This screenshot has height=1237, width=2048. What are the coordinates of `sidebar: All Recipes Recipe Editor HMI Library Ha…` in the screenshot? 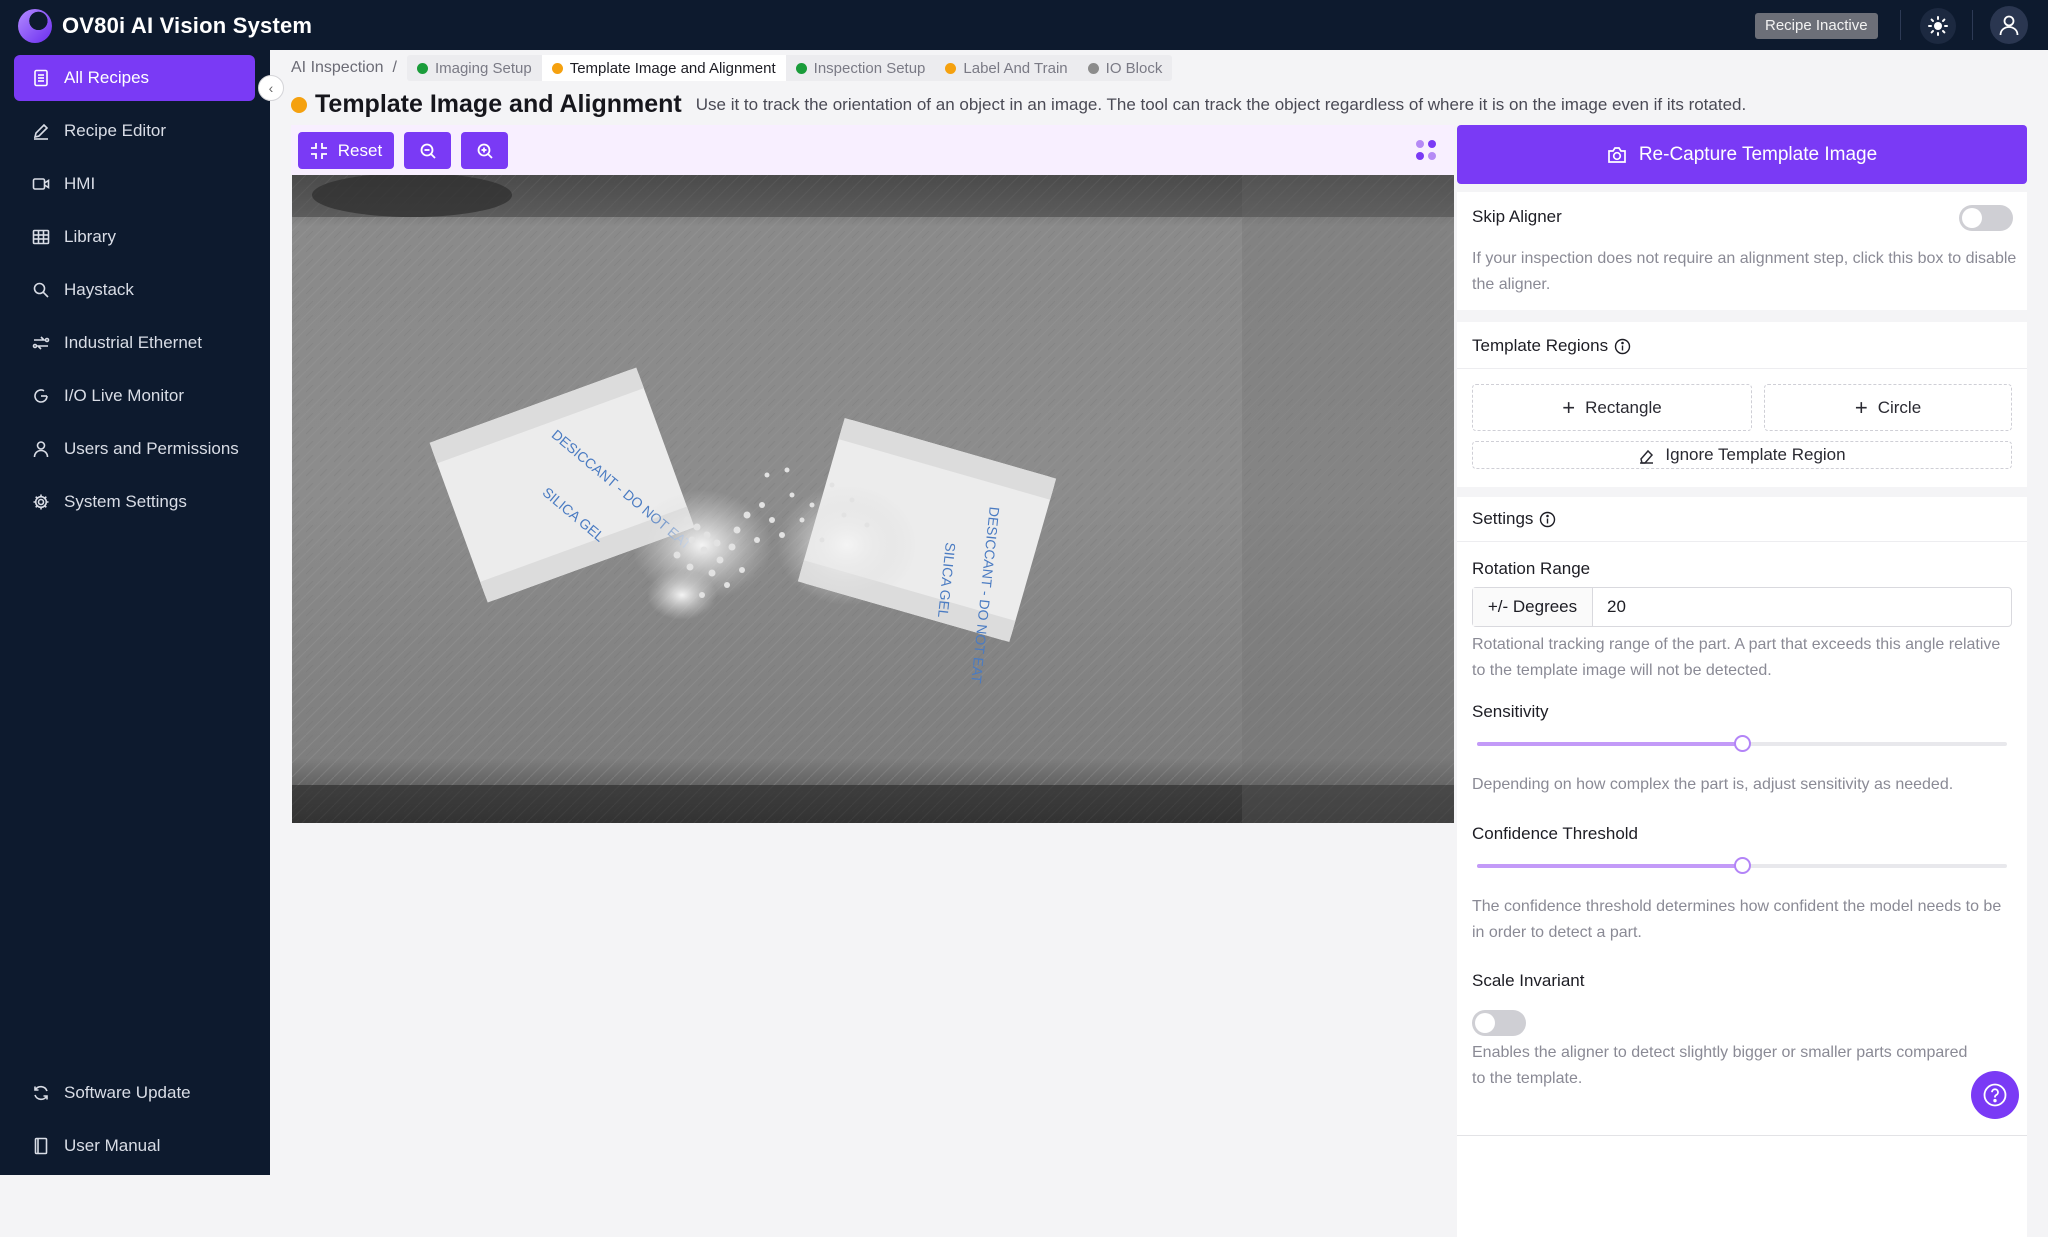 It's located at (135, 612).